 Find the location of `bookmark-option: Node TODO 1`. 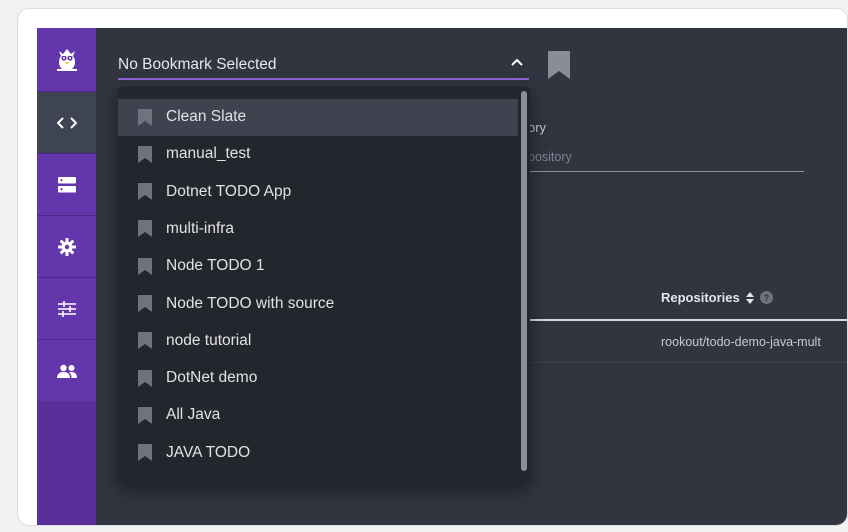

bookmark-option: Node TODO 1 is located at coordinates (318, 266).